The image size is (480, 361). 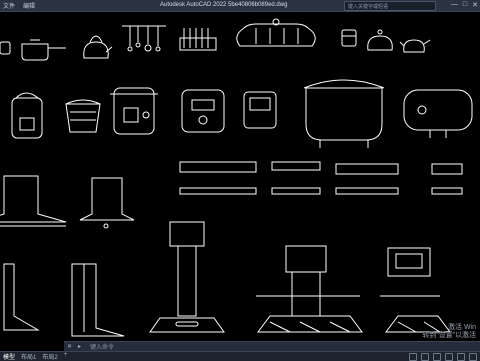 What do you see at coordinates (27, 115) in the screenshot?
I see `rice-cooker-small-icon` at bounding box center [27, 115].